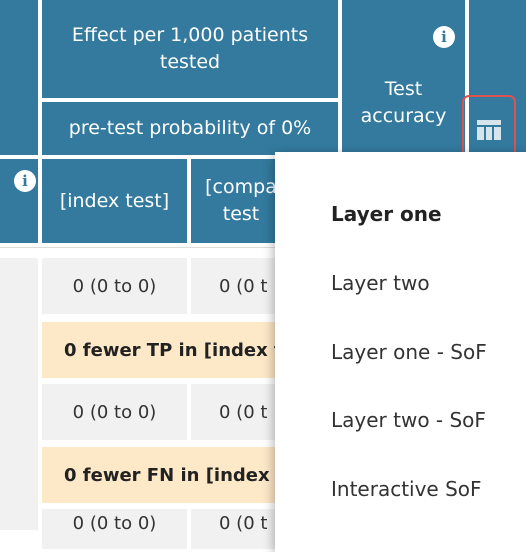 This screenshot has width=526, height=552. I want to click on effect-title: Effect per 1,000 patients tested, so click(190, 48).